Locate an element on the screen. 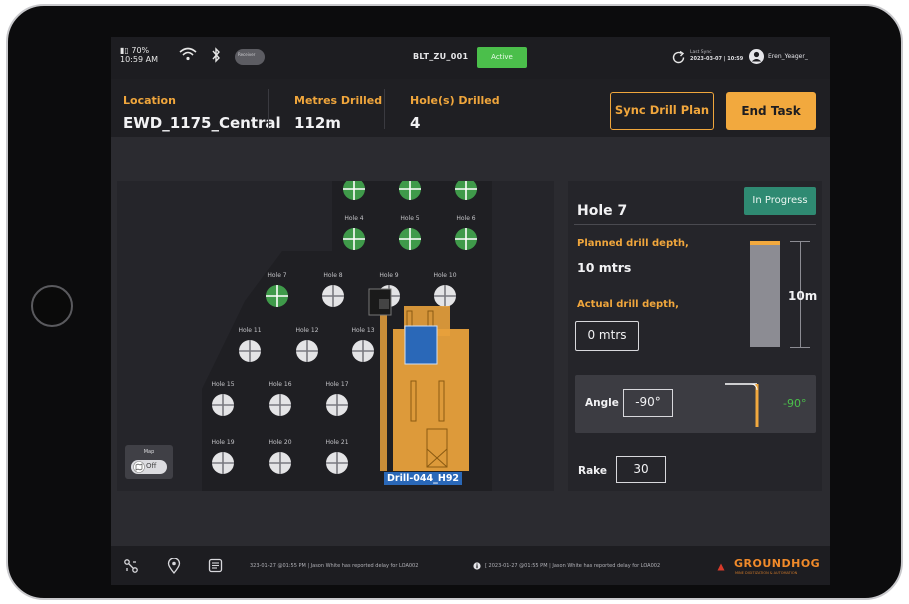 The width and height of the screenshot is (909, 604). wifi-icon is located at coordinates (188, 54).